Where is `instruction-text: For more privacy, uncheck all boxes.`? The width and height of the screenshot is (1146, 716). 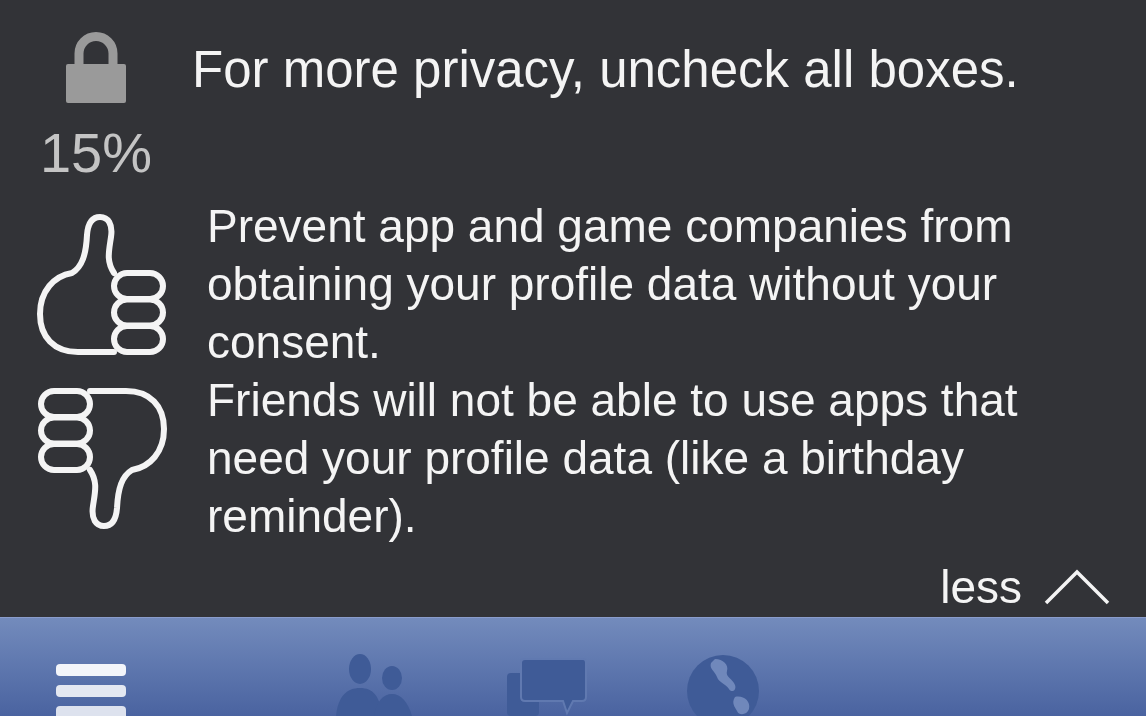 instruction-text: For more privacy, uncheck all boxes. is located at coordinates (605, 70).